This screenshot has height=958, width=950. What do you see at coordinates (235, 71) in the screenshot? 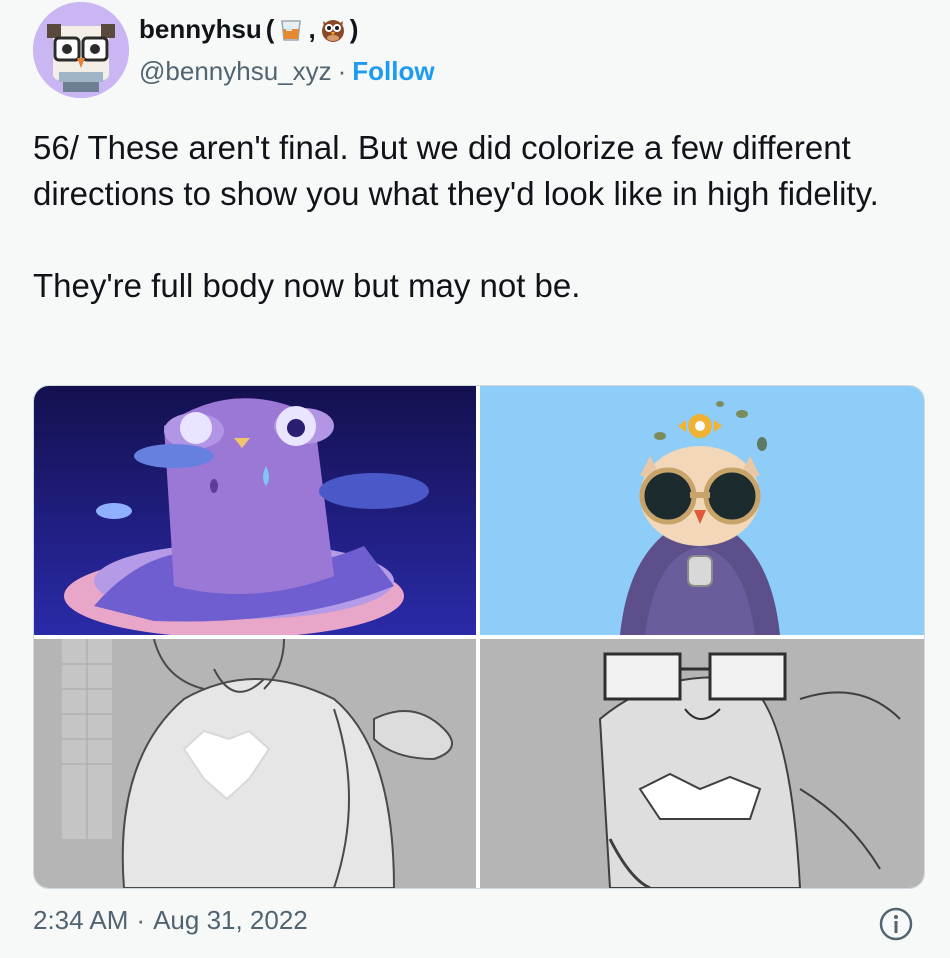
I see `author-handle: @bennyhsu_xyz` at bounding box center [235, 71].